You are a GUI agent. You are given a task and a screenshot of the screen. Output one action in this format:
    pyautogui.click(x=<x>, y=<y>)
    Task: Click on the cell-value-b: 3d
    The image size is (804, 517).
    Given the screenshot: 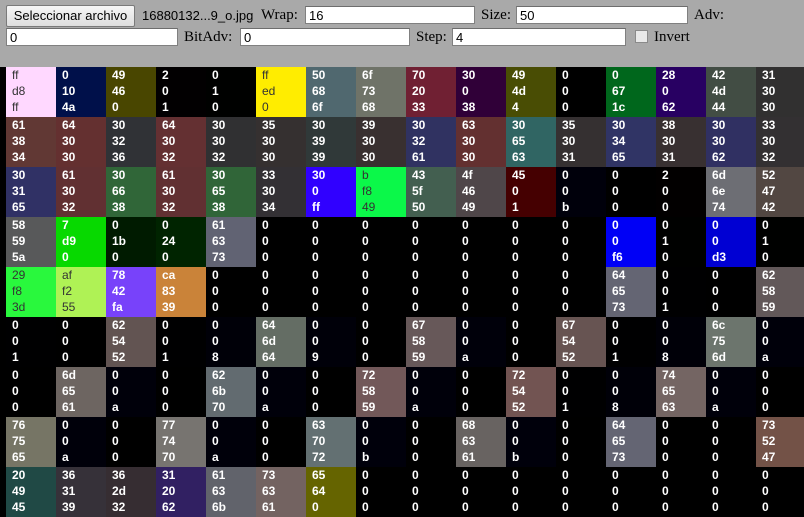 What is the action you would take?
    pyautogui.click(x=19, y=307)
    